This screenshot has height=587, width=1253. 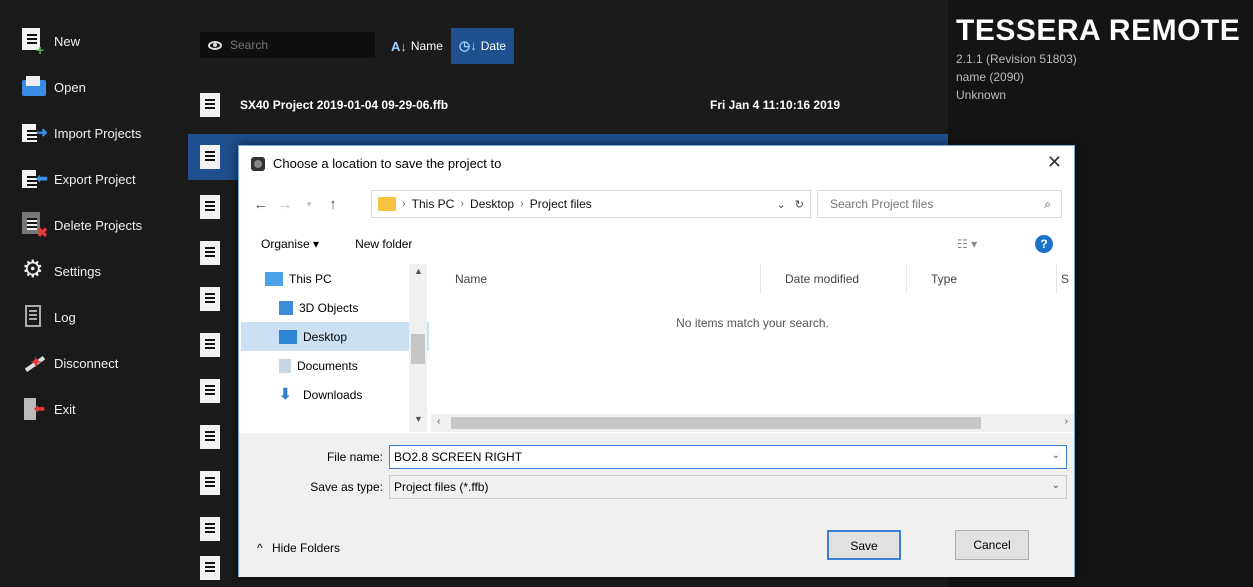 I want to click on dialog-search-field: Search Project files ⌕, so click(x=939, y=204).